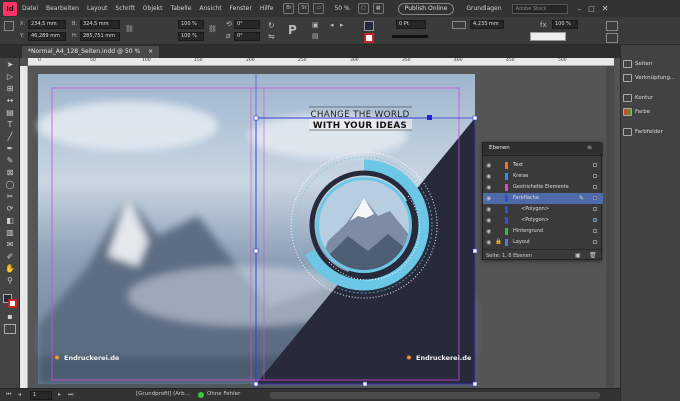 The image size is (680, 401). I want to click on stroke-weight-field: 0 Pt, so click(411, 24).